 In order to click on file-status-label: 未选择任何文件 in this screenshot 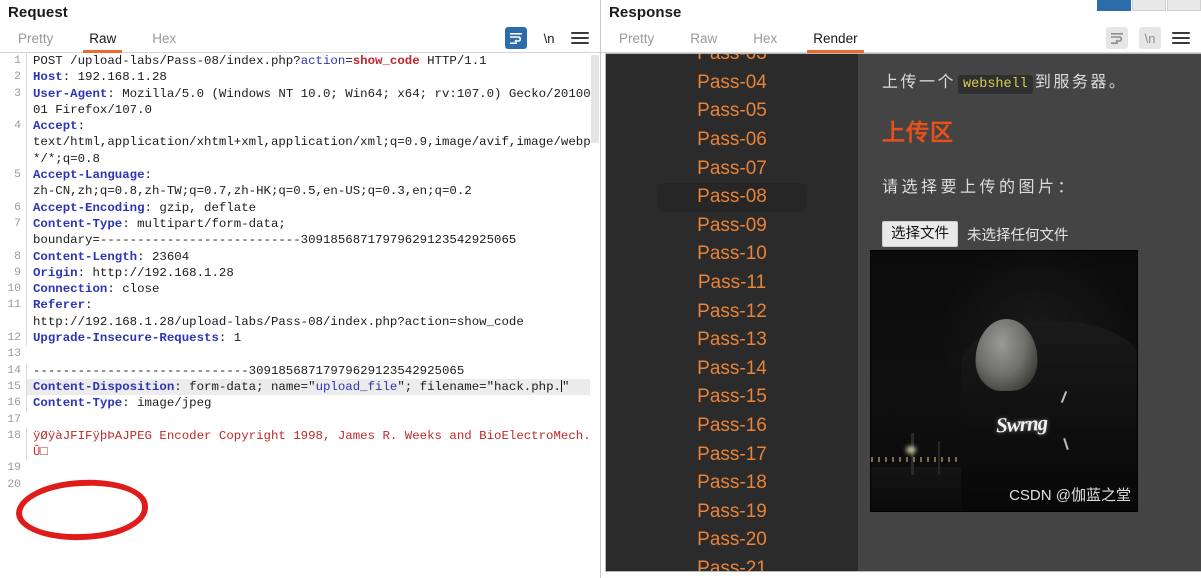, I will do `click(1018, 235)`.